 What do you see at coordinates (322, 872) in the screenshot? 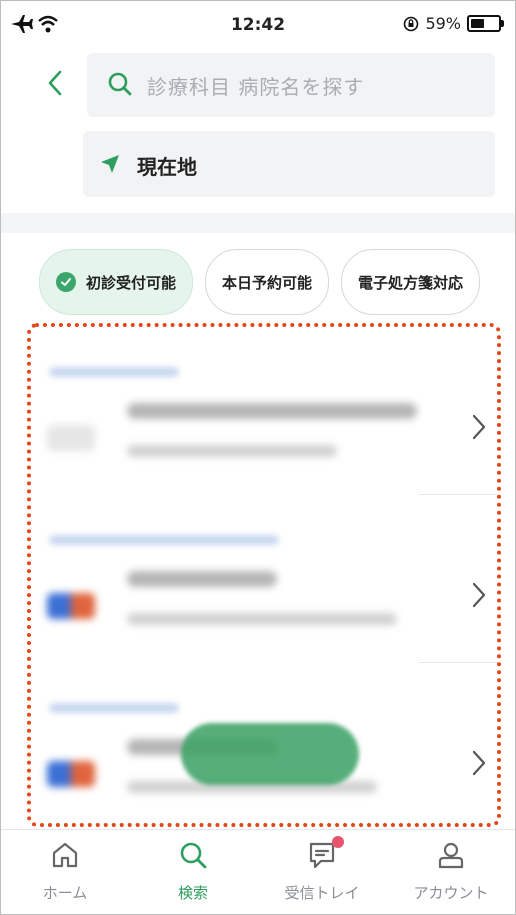
I see `nav-inbox: 受信トレイ` at bounding box center [322, 872].